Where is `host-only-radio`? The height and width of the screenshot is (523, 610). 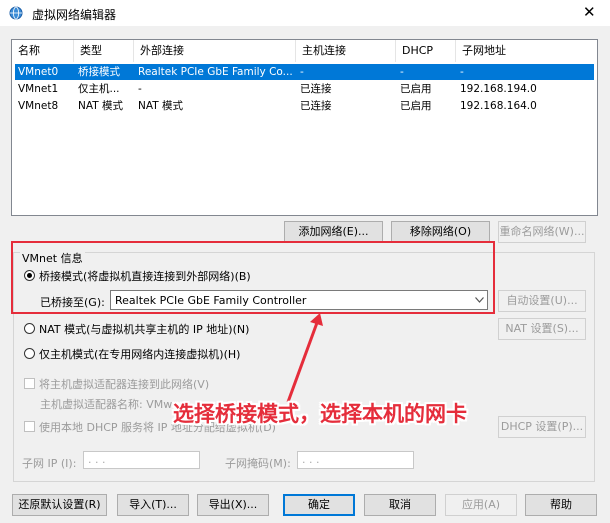 host-only-radio is located at coordinates (29, 353).